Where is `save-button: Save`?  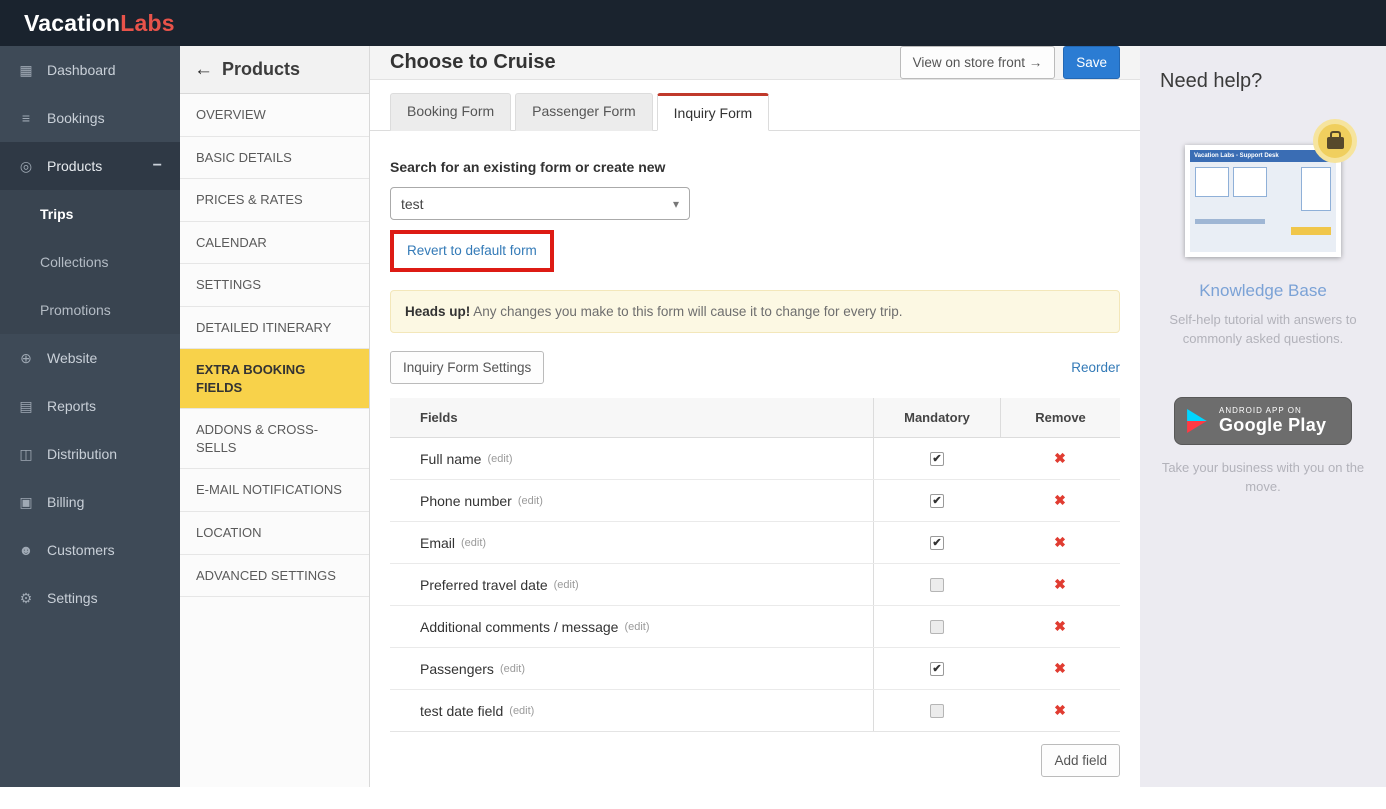
save-button: Save is located at coordinates (1091, 62).